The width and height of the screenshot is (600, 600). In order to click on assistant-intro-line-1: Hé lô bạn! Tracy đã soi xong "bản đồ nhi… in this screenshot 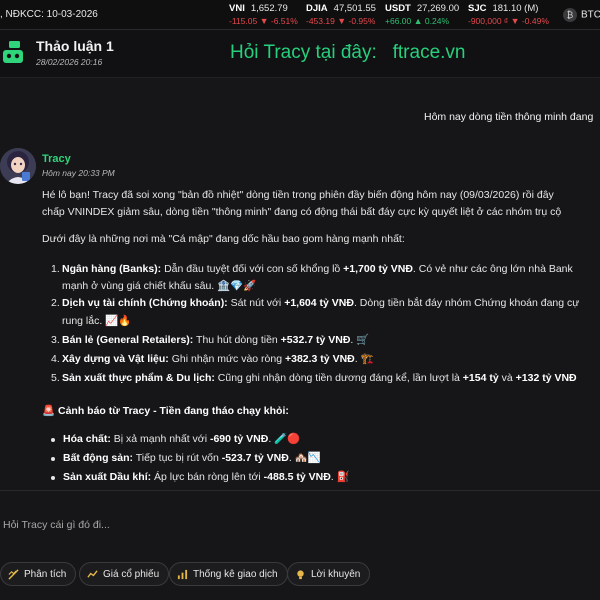, I will do `click(298, 195)`.